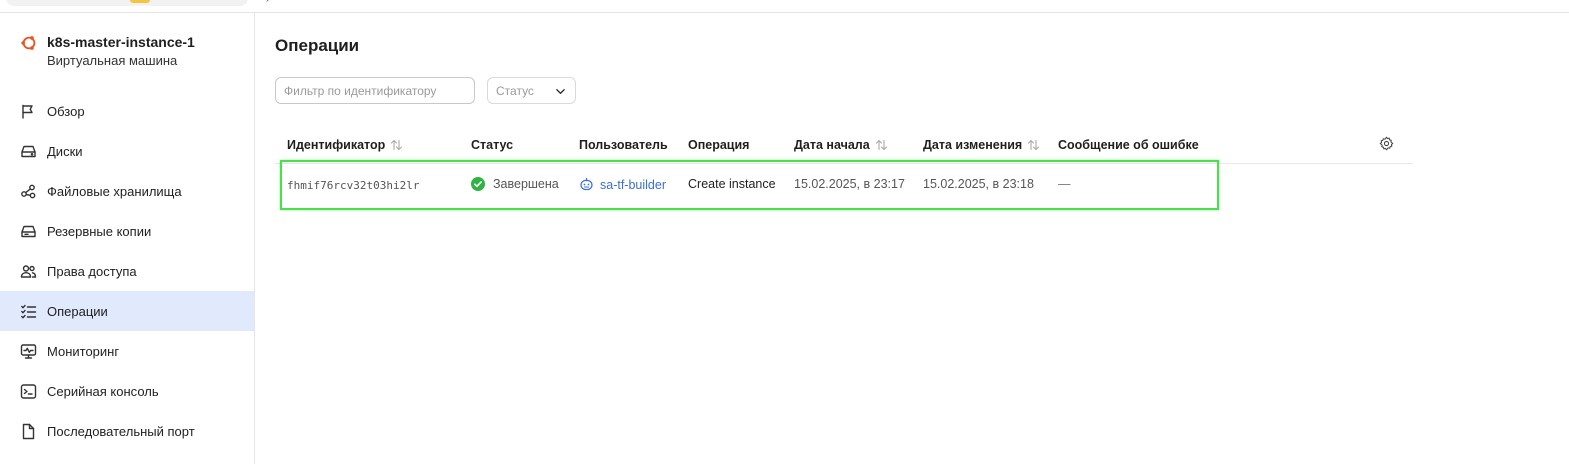 This screenshot has width=1569, height=464. I want to click on sidebar-item-label: Права доступа, so click(92, 271).